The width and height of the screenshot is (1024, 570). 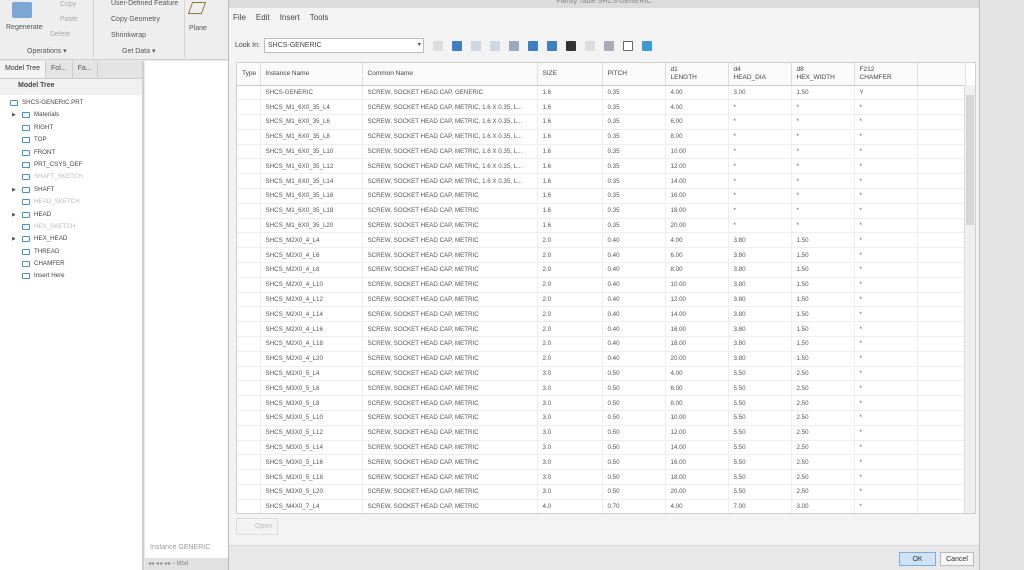 I want to click on verify-icon, so click(x=627, y=45).